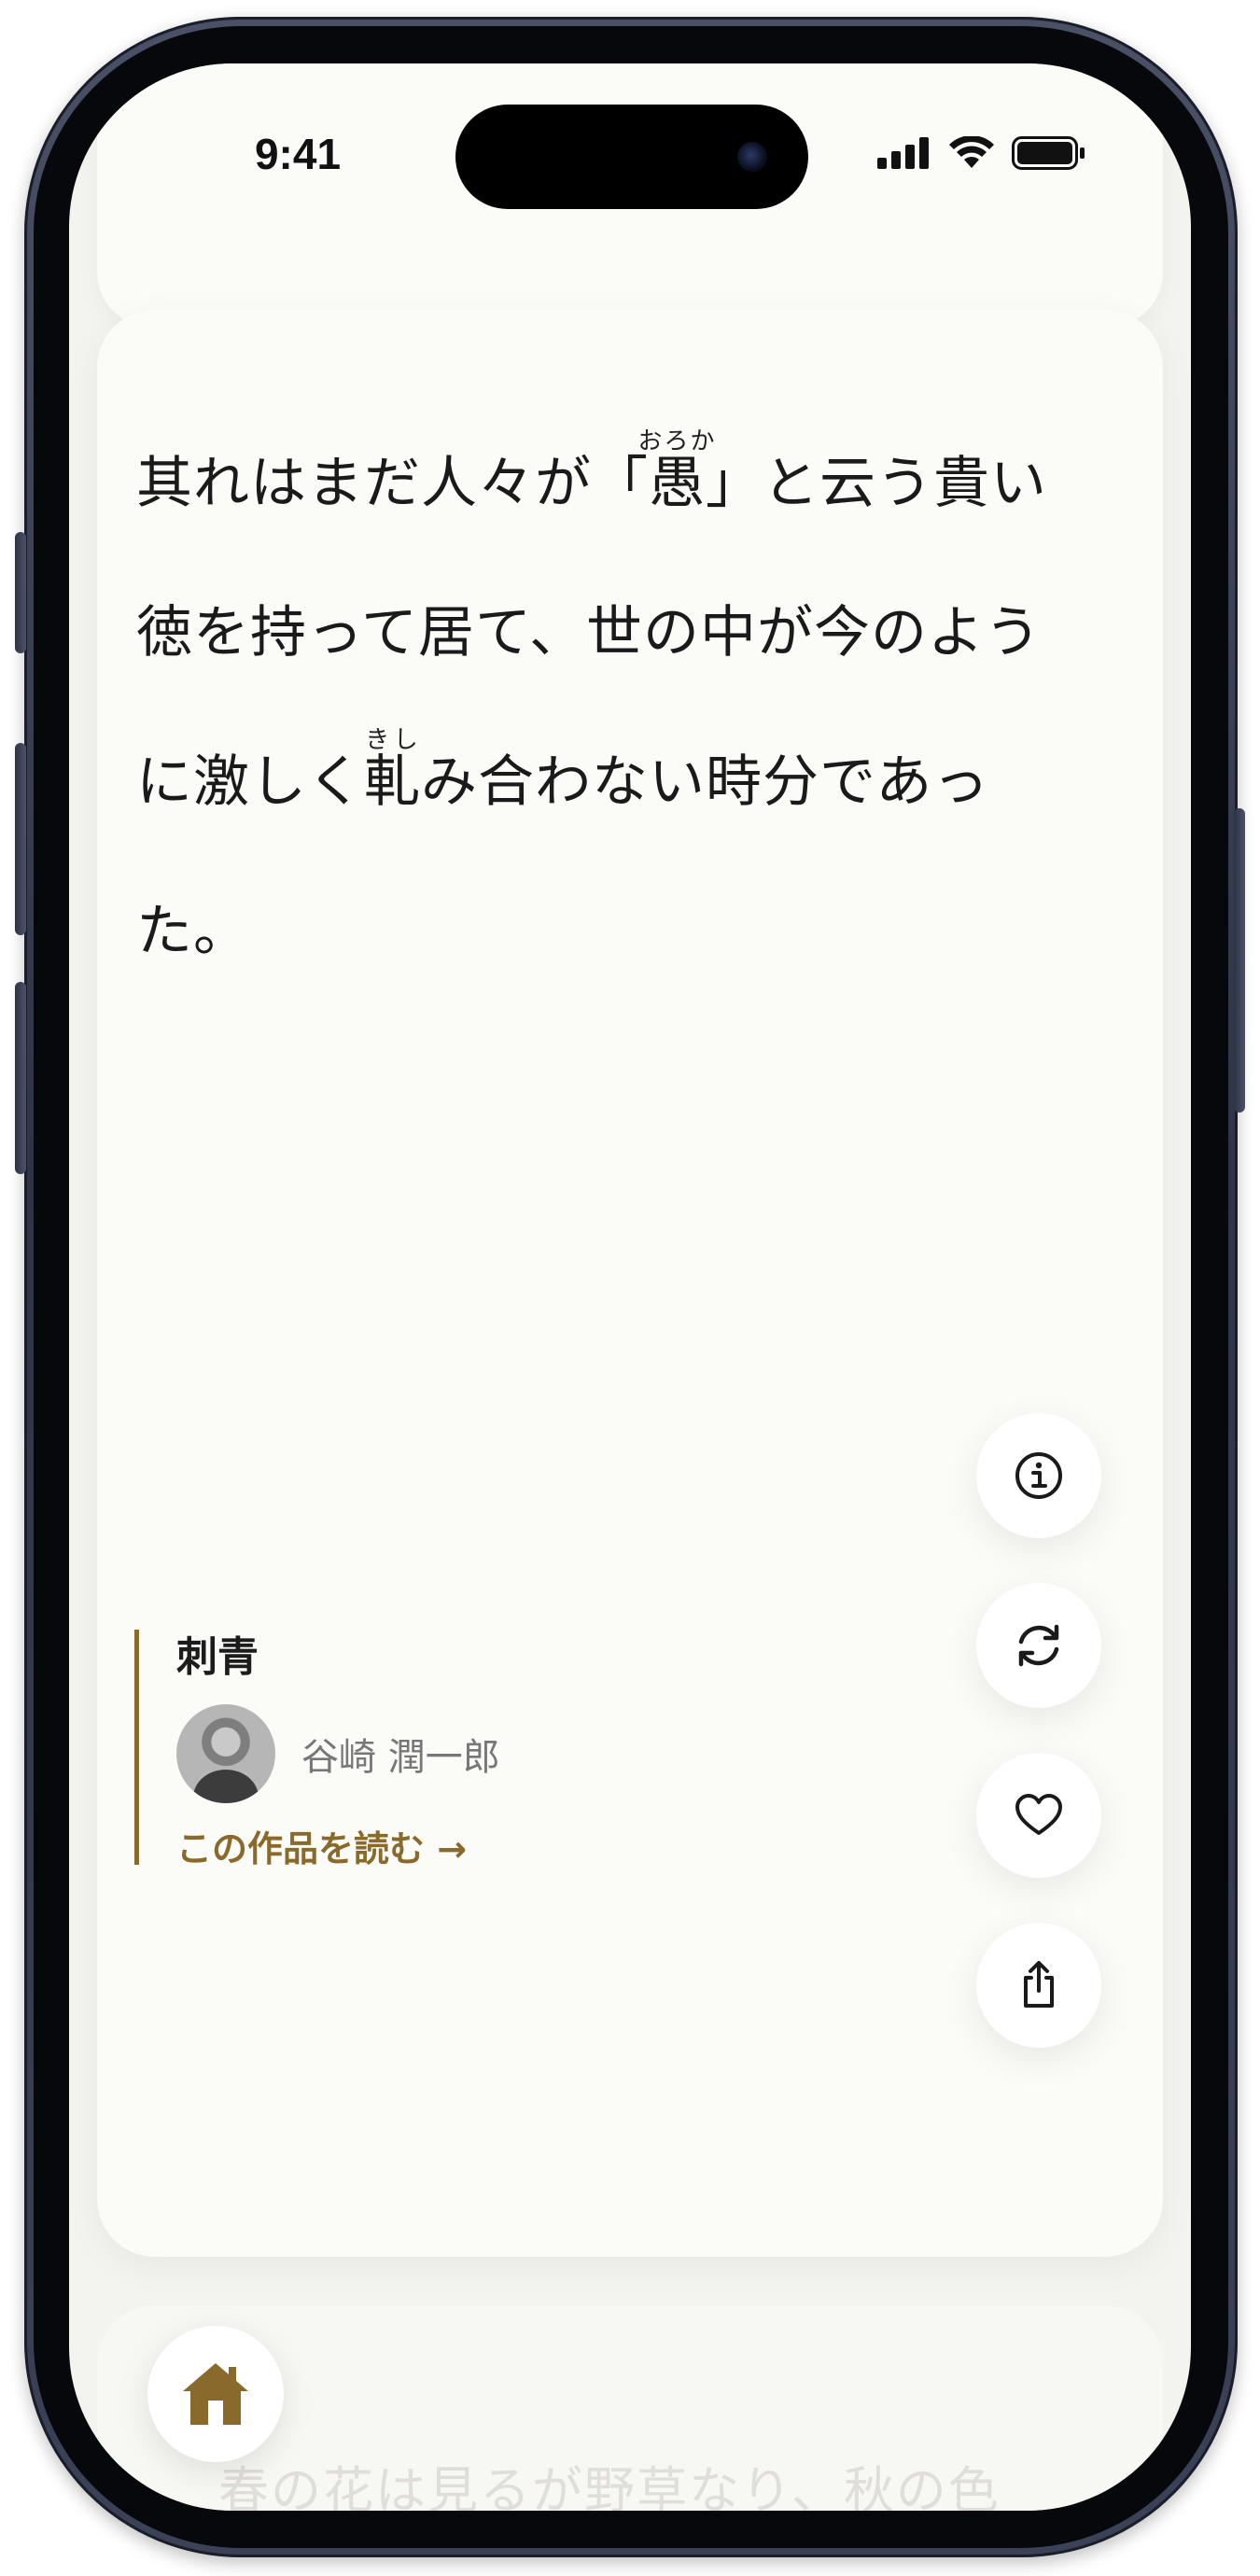  I want to click on work-title: 刺青, so click(217, 1657).